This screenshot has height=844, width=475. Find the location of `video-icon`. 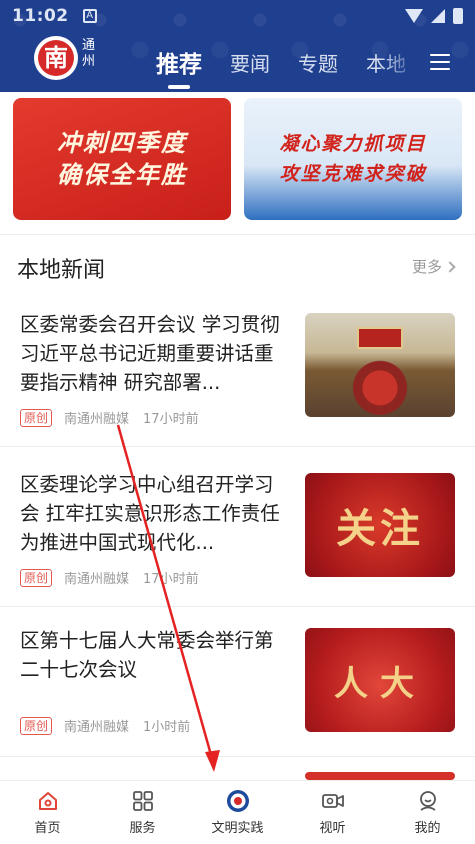

video-icon is located at coordinates (332, 801).